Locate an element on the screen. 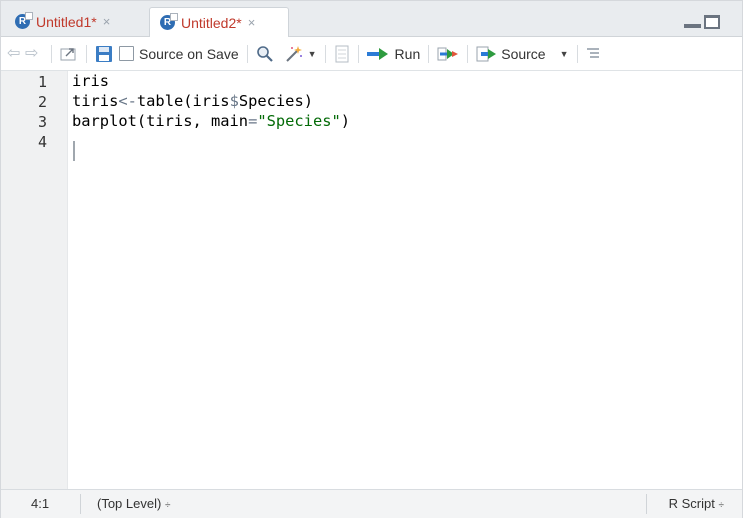 The height and width of the screenshot is (518, 743). code-token: tiris is located at coordinates (95, 101).